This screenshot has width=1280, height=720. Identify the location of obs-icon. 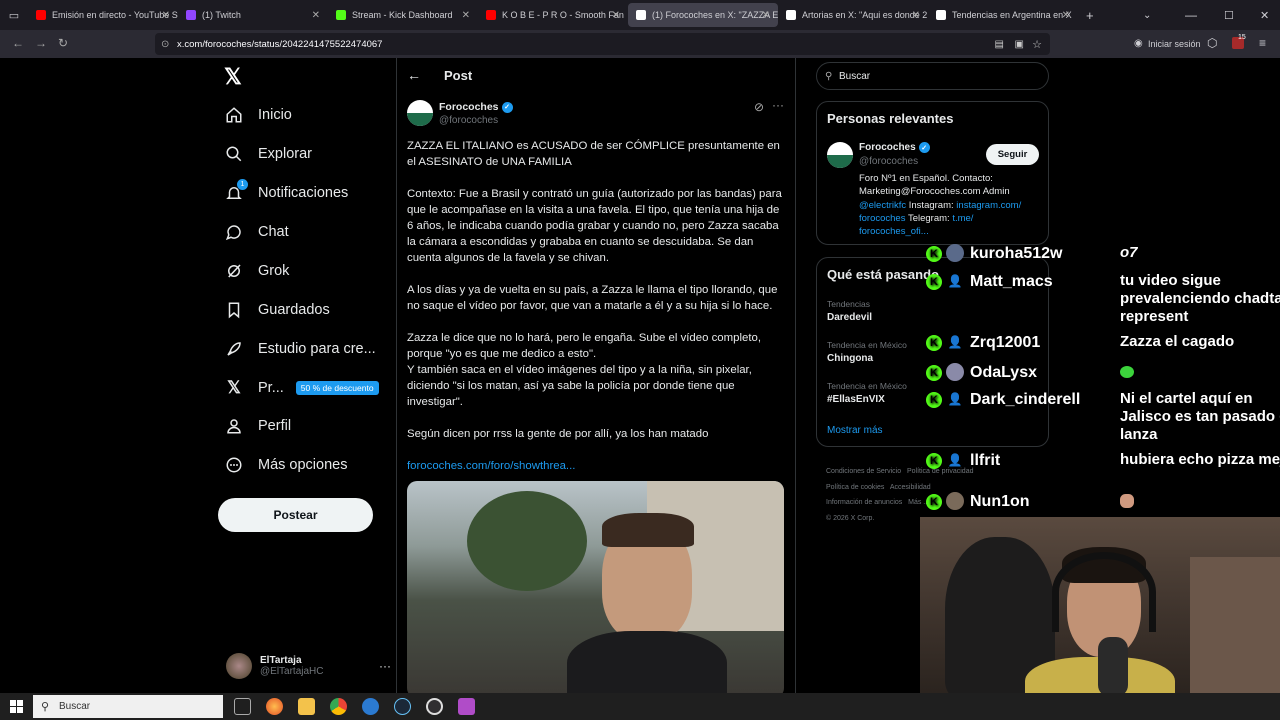
(434, 706).